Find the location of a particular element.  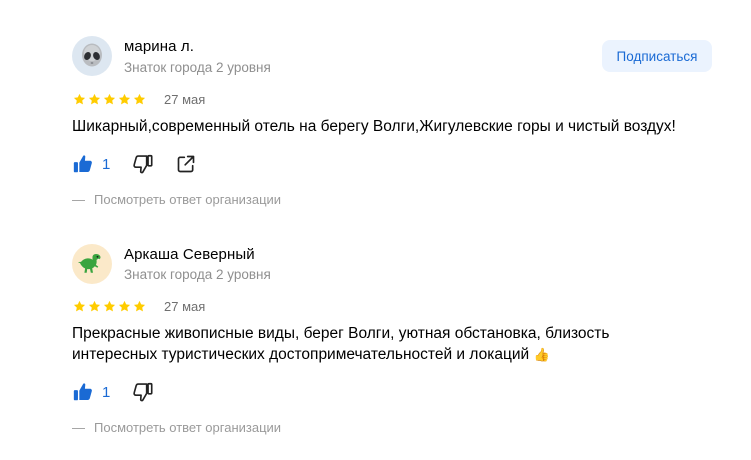

thumbs-up-emoji: 👍 is located at coordinates (541, 354).